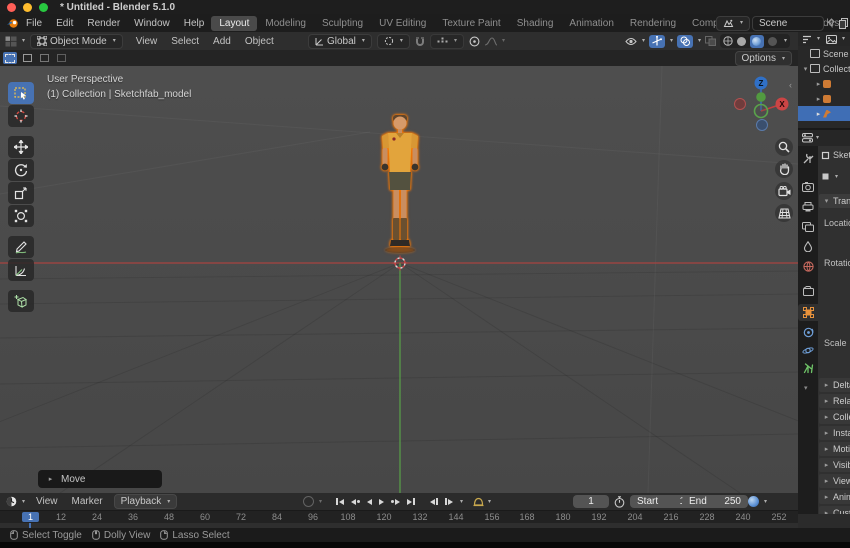 Image resolution: width=850 pixels, height=548 pixels. What do you see at coordinates (393, 41) in the screenshot?
I see `snap-target-dropdown: ▾` at bounding box center [393, 41].